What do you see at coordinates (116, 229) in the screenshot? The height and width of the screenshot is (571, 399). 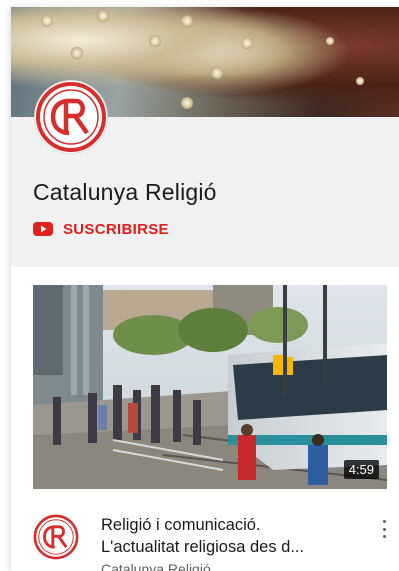 I see `subscribe-label: SUSCRIBIRSE` at bounding box center [116, 229].